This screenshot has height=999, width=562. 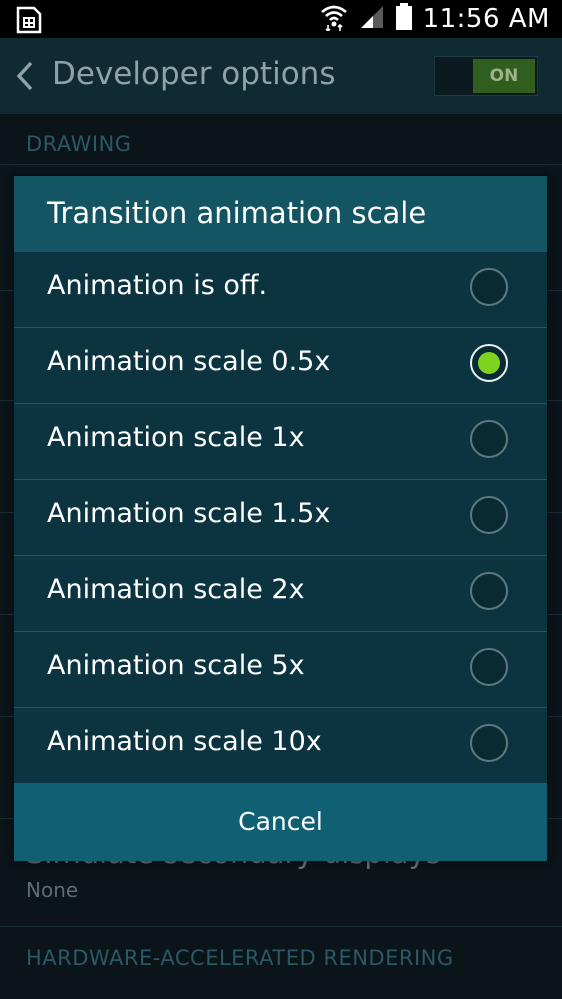 What do you see at coordinates (79, 144) in the screenshot?
I see `section-header-drawing: DRAWING` at bounding box center [79, 144].